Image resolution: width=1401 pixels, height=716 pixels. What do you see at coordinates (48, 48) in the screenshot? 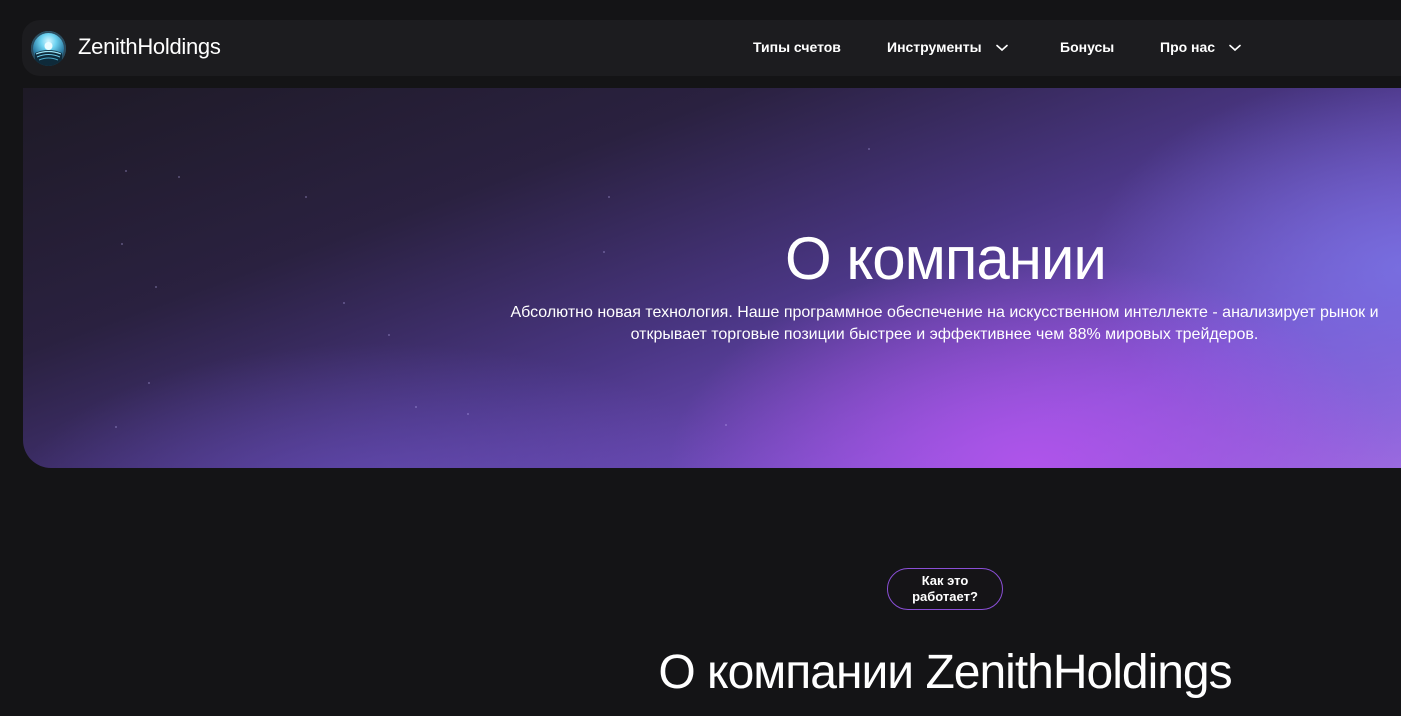
I see `zenith-logo-icon` at bounding box center [48, 48].